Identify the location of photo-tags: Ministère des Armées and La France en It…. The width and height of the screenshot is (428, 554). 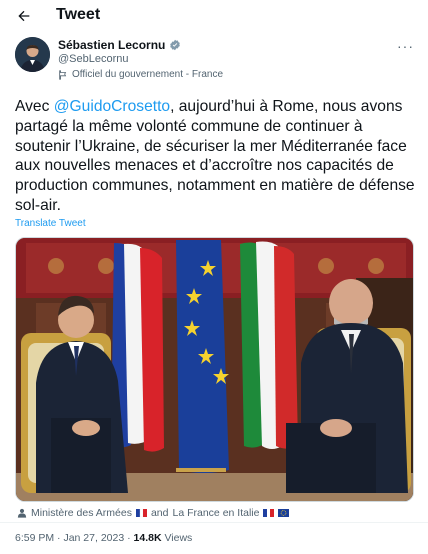
(153, 513).